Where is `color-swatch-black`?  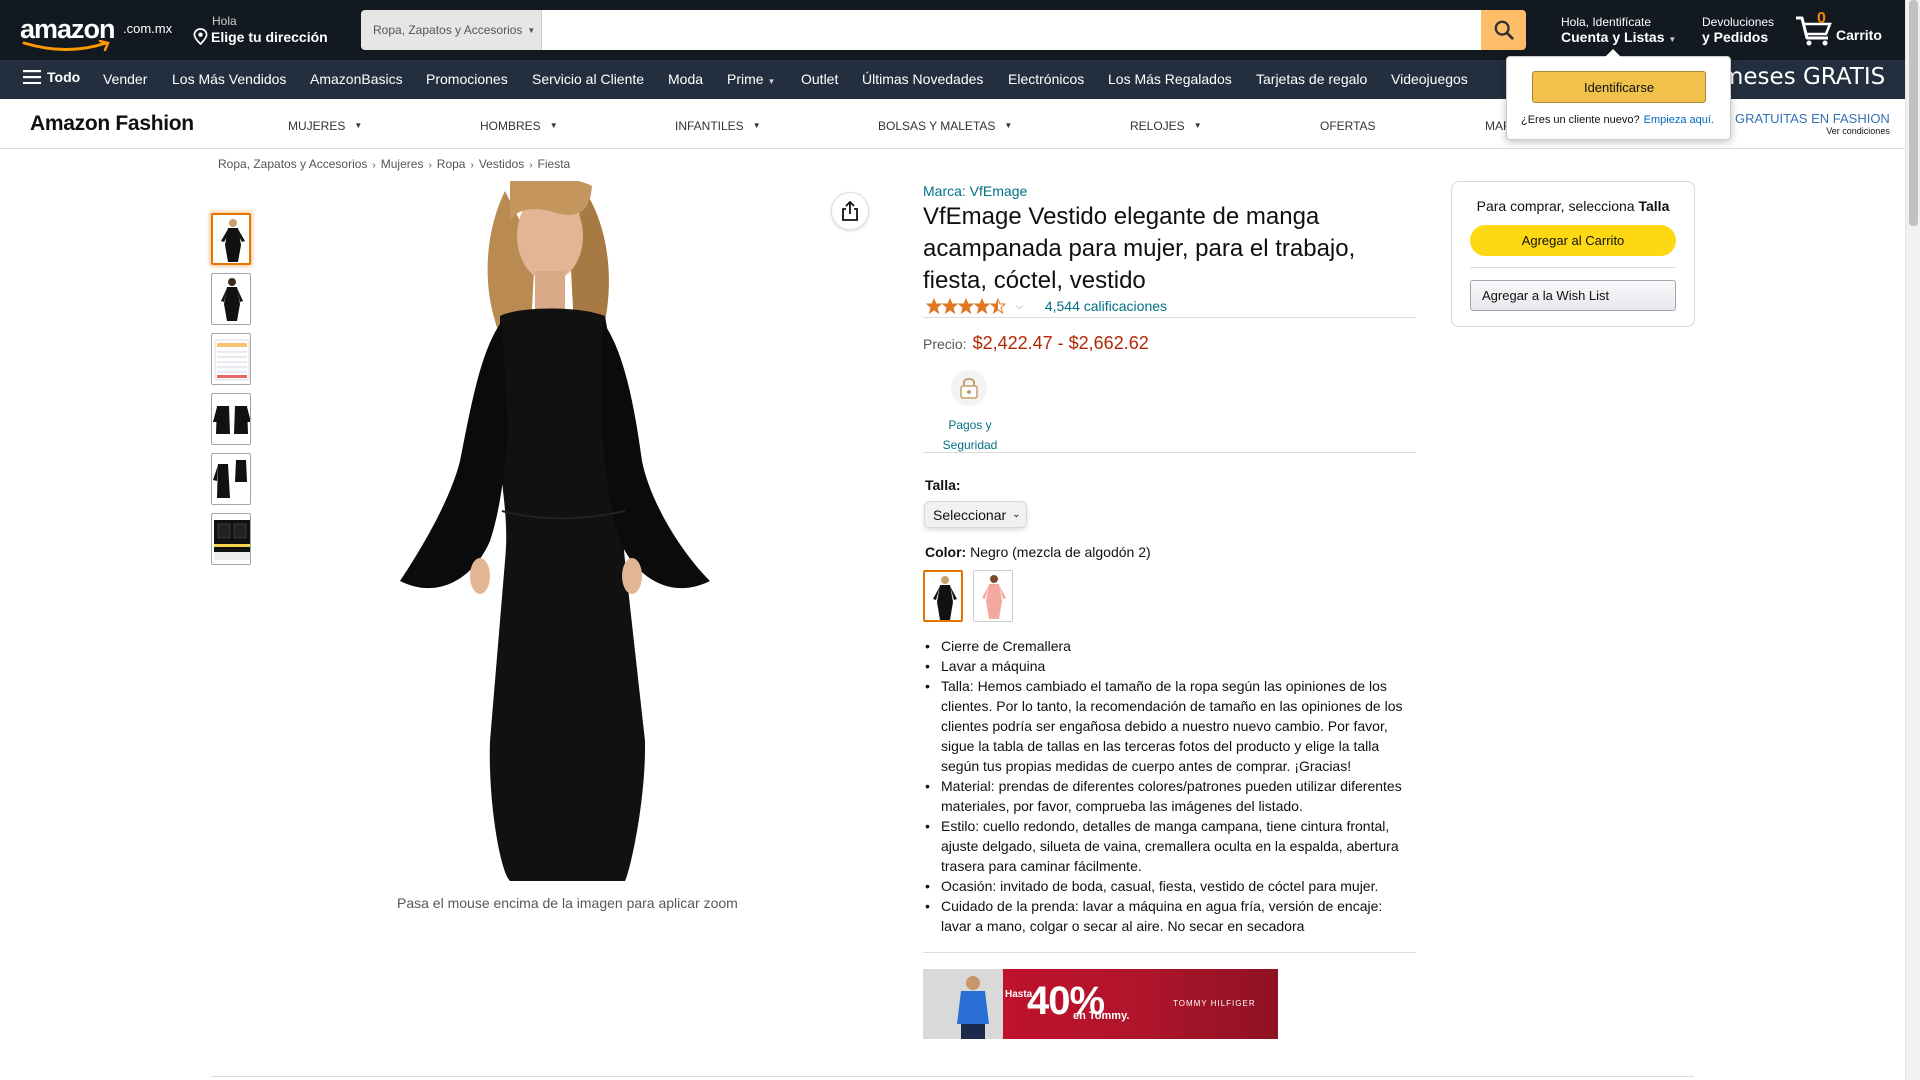
color-swatch-black is located at coordinates (943, 596).